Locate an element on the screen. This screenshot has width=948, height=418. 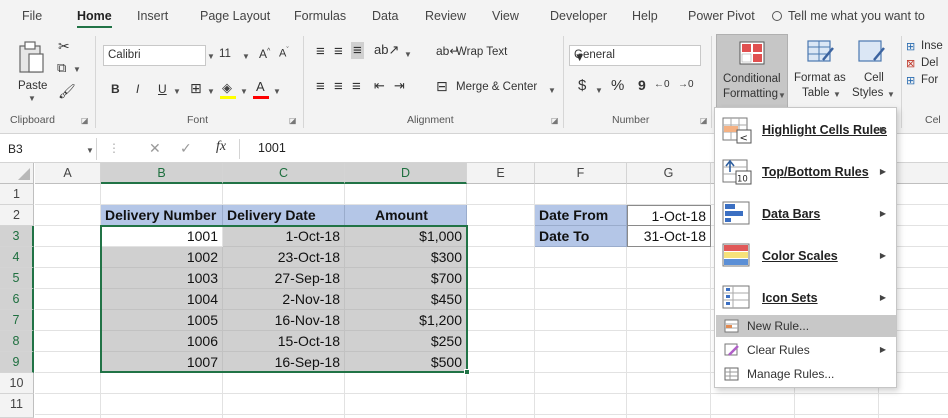
cell-d6: $450 is located at coordinates (406, 299).